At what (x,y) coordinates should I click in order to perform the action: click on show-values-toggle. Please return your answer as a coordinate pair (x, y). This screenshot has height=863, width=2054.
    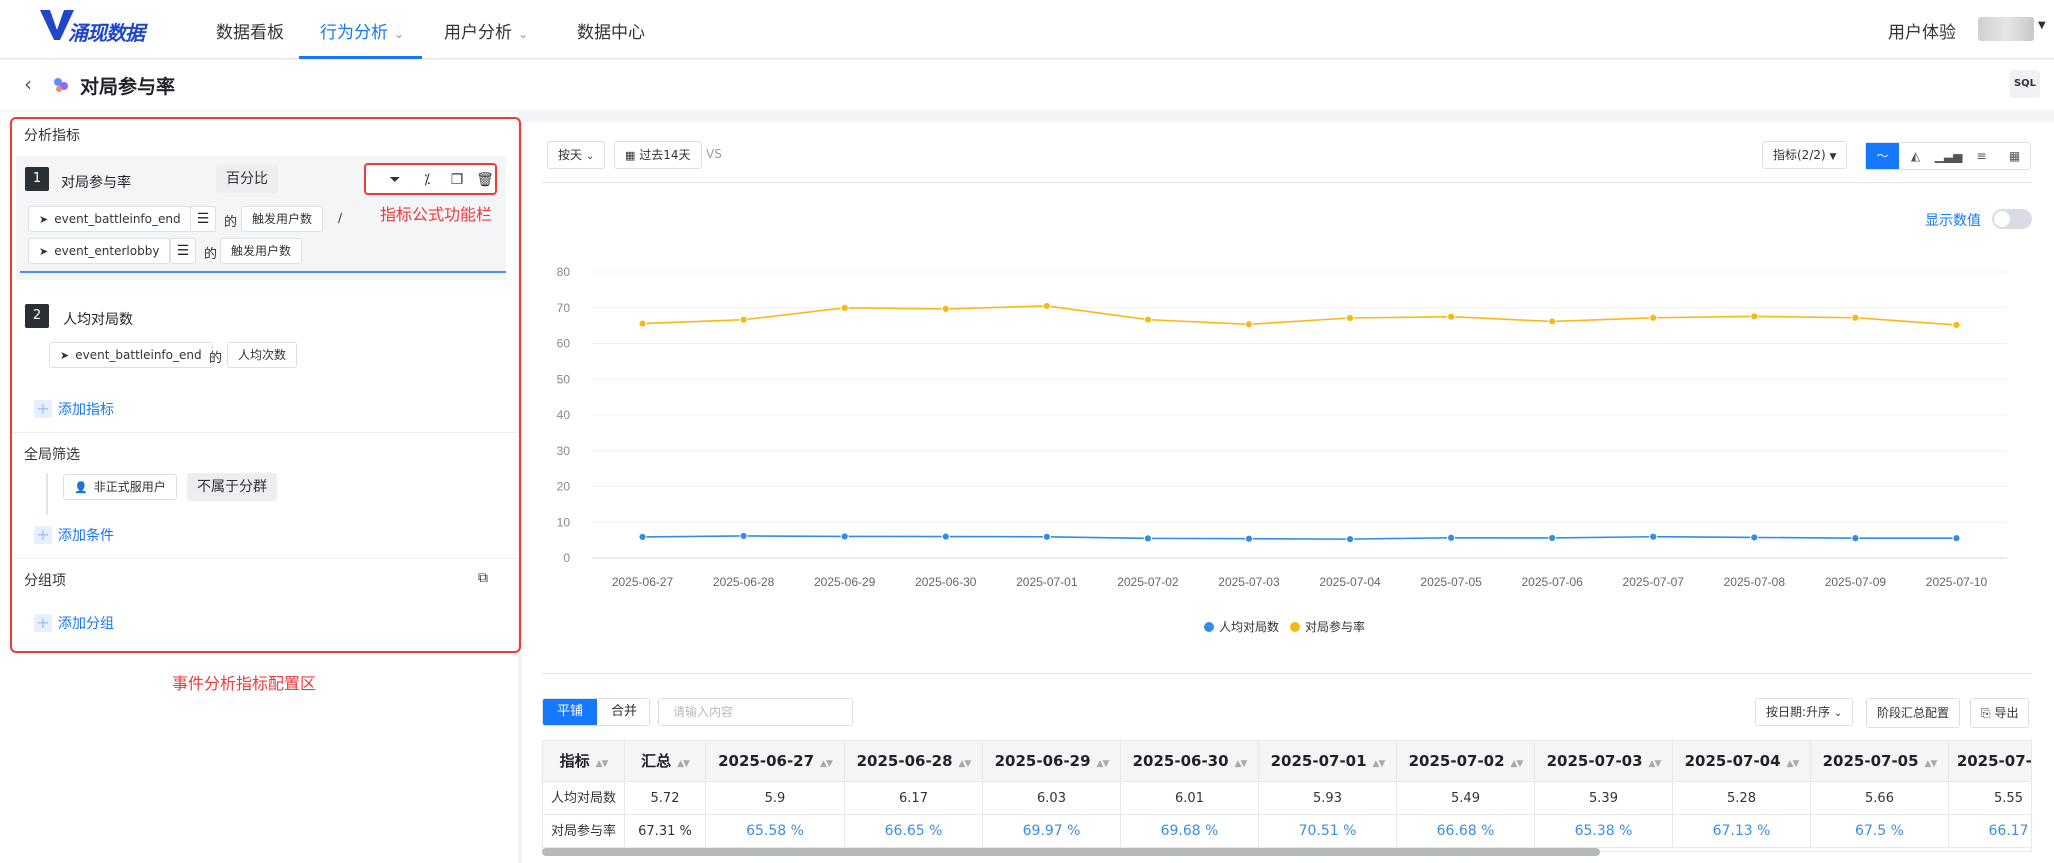
    Looking at the image, I should click on (2012, 219).